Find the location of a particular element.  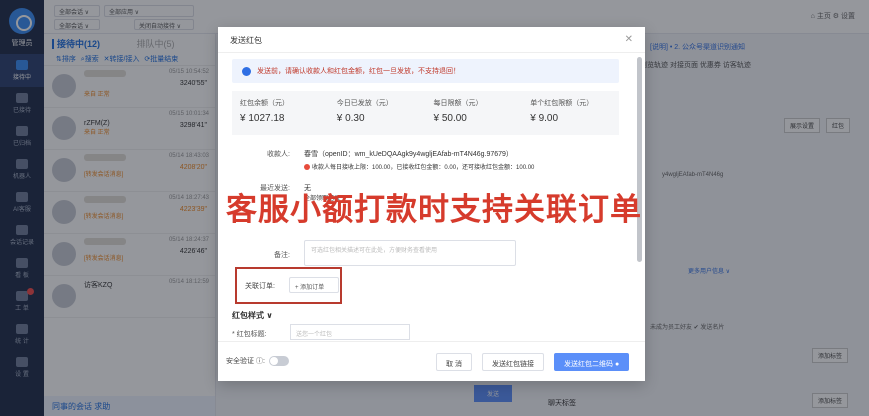

scrollbar is located at coordinates (639, 159).